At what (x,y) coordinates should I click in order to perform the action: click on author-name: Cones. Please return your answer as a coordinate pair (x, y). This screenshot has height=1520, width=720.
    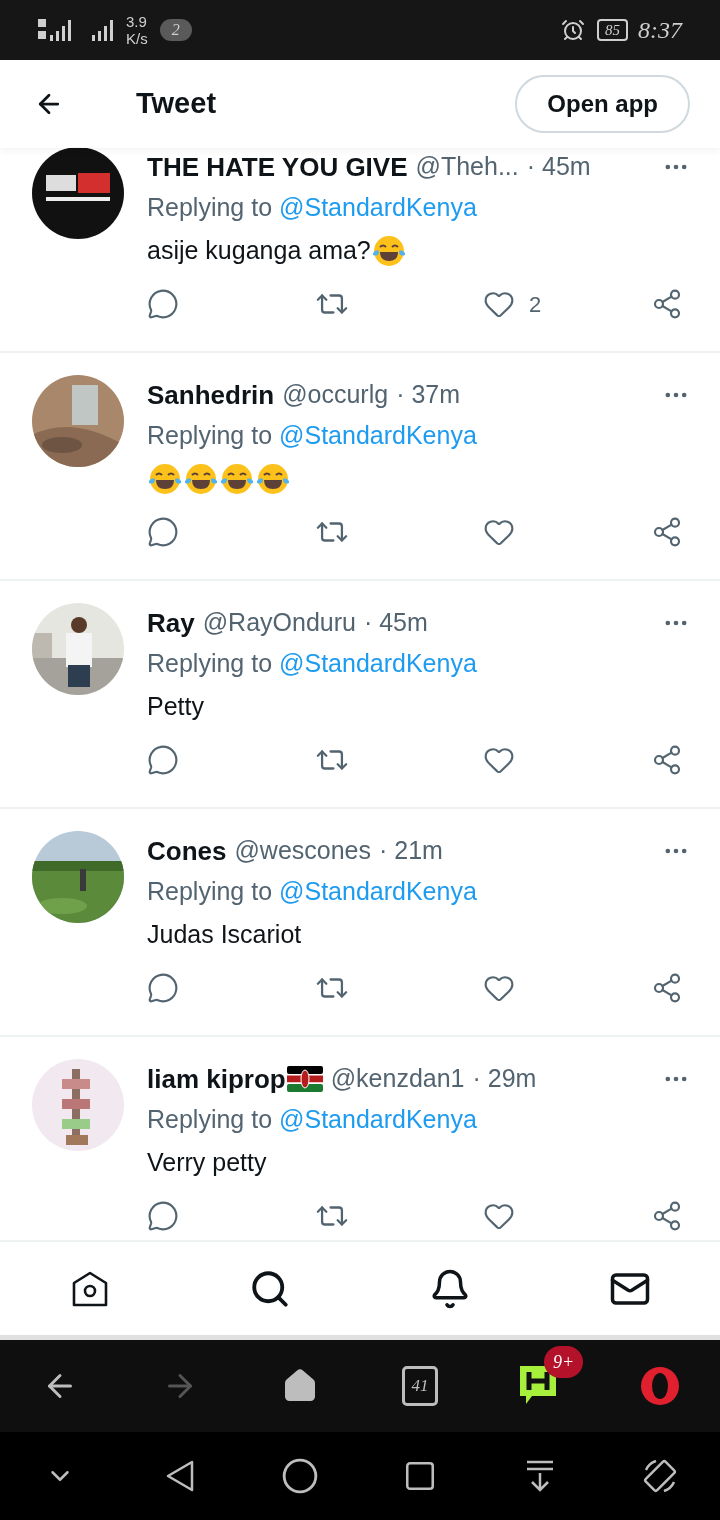
    Looking at the image, I should click on (187, 851).